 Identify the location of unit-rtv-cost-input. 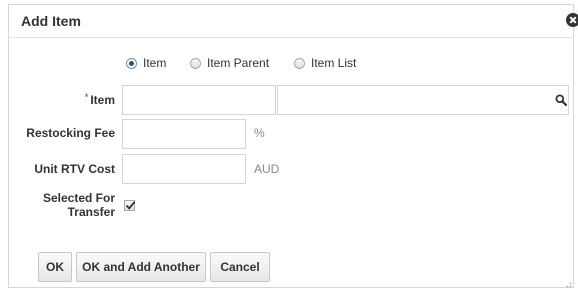
(184, 169).